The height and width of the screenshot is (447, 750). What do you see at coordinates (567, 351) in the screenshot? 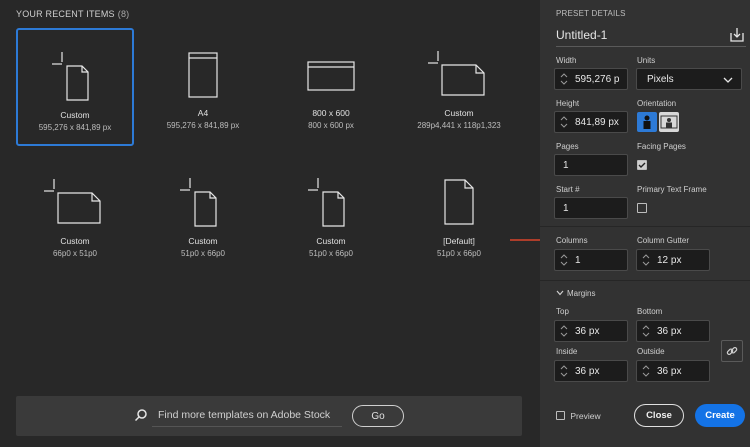
I see `inside-margin-label: Inside` at bounding box center [567, 351].